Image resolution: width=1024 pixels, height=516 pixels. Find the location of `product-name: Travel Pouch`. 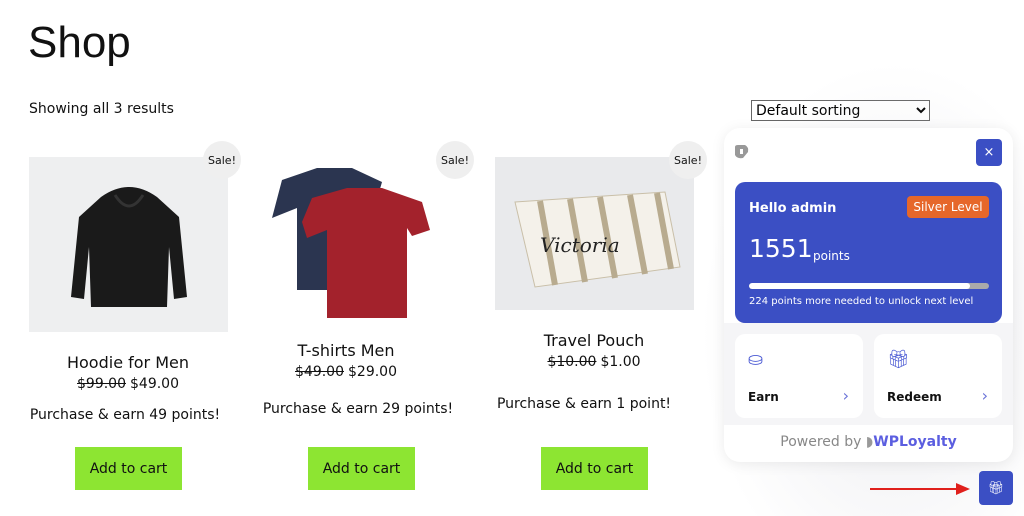

product-name: Travel Pouch is located at coordinates (594, 340).